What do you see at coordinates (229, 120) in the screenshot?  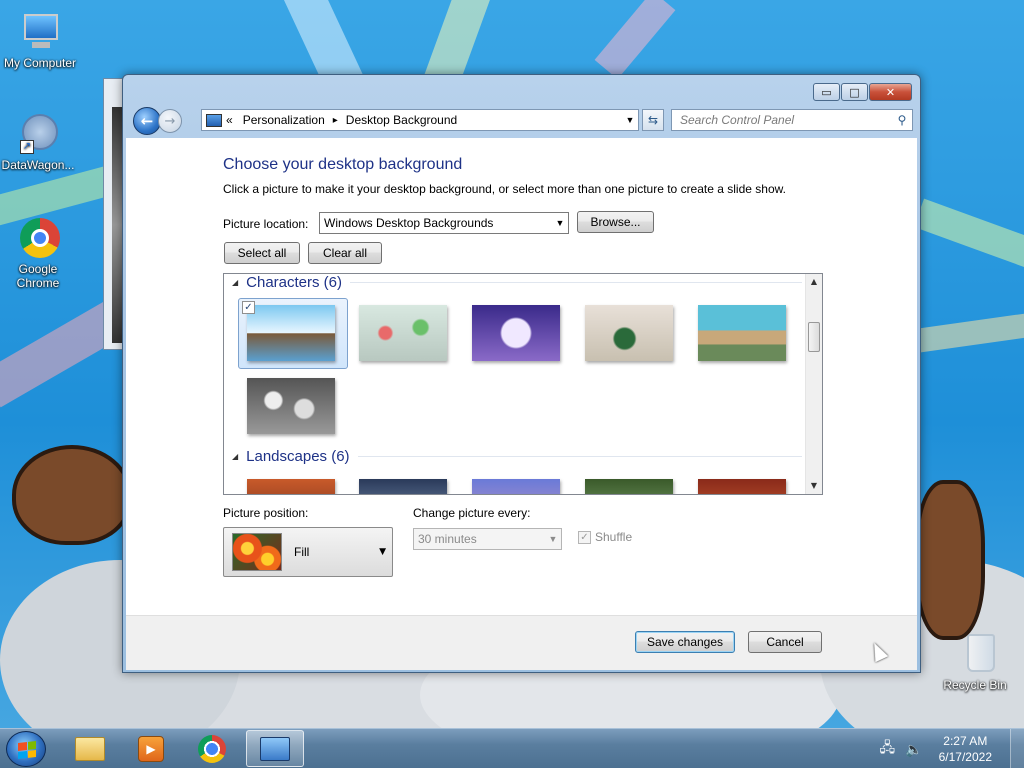 I see `address-chevron: «` at bounding box center [229, 120].